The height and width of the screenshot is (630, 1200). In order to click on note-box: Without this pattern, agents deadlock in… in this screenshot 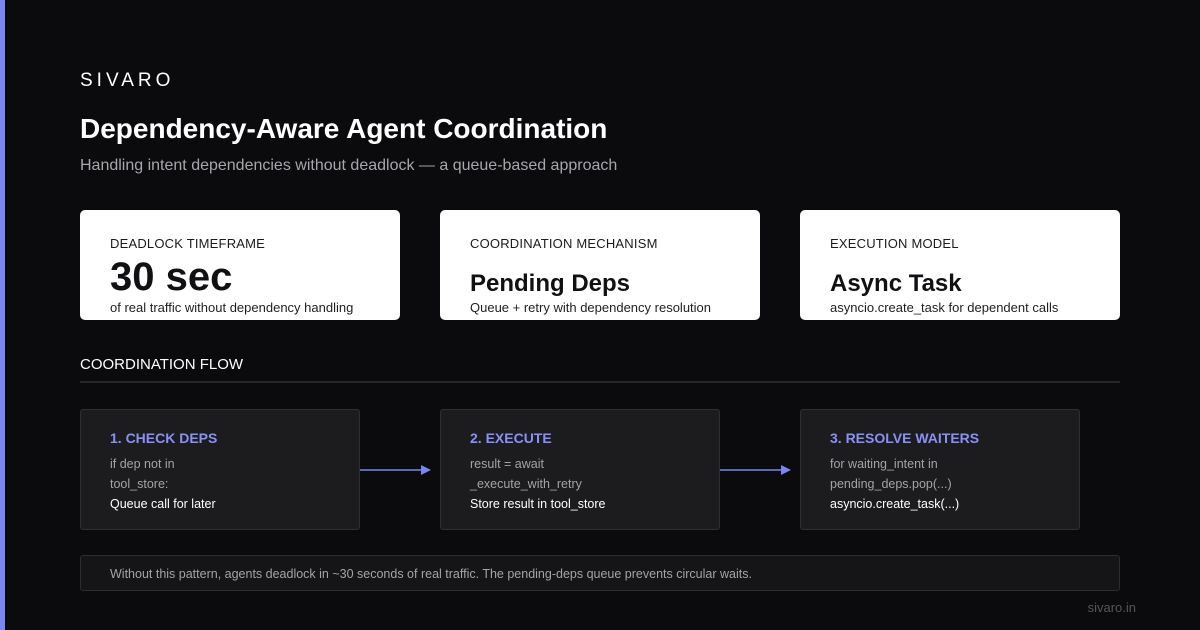, I will do `click(600, 573)`.